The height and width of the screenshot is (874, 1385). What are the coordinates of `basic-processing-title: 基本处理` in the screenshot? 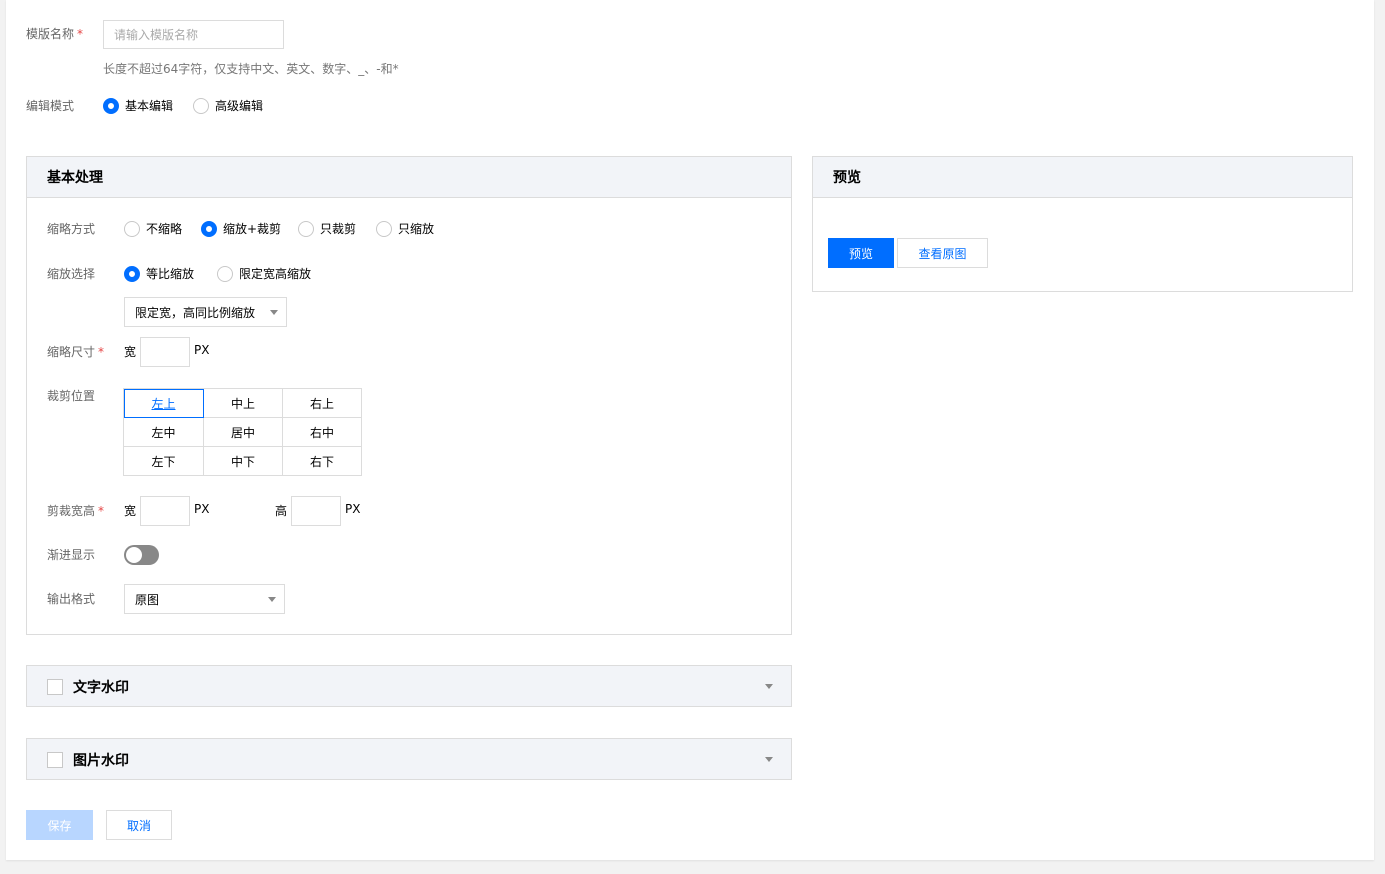 It's located at (409, 177).